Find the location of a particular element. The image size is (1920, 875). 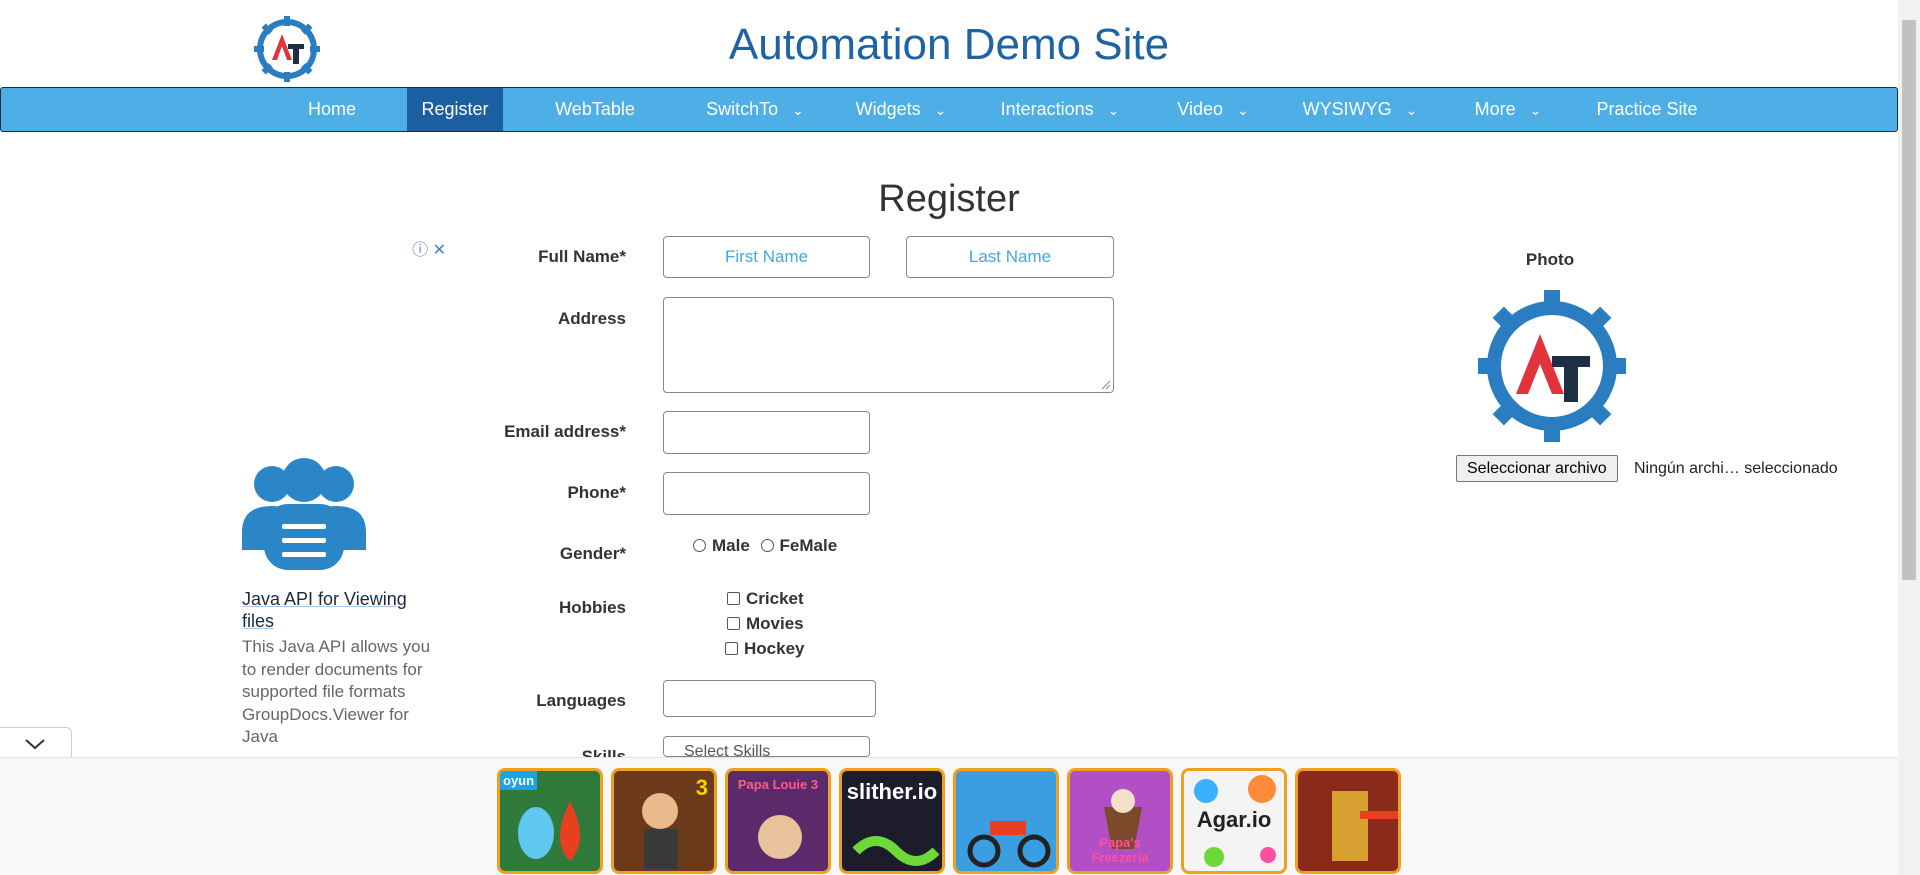

game-tile: 3 is located at coordinates (664, 821).